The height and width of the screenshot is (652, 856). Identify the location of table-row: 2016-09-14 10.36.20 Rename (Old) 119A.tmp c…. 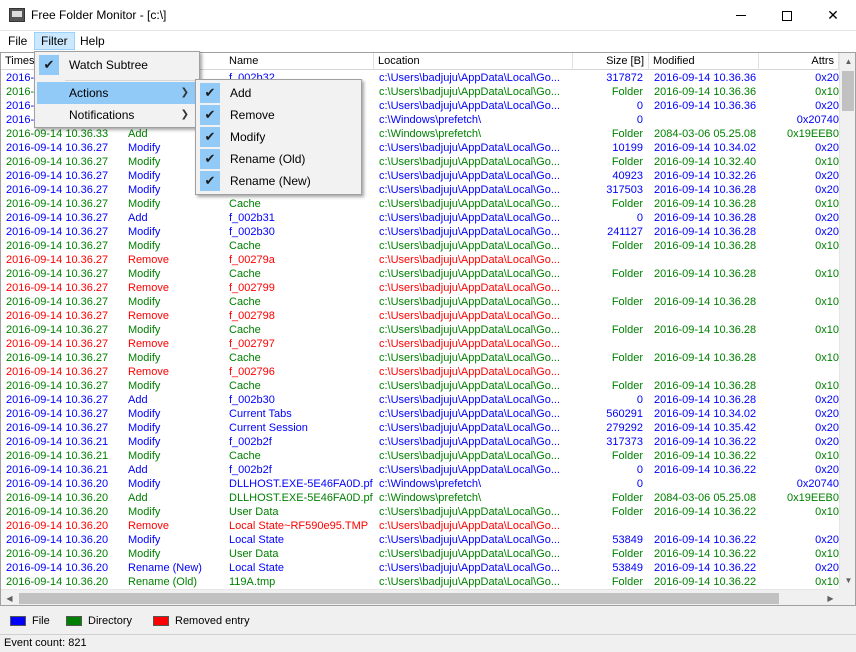
(420, 582).